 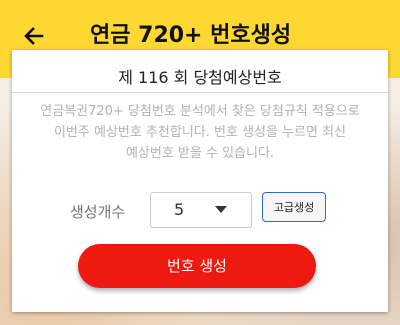 What do you see at coordinates (200, 92) in the screenshot?
I see `card-divider` at bounding box center [200, 92].